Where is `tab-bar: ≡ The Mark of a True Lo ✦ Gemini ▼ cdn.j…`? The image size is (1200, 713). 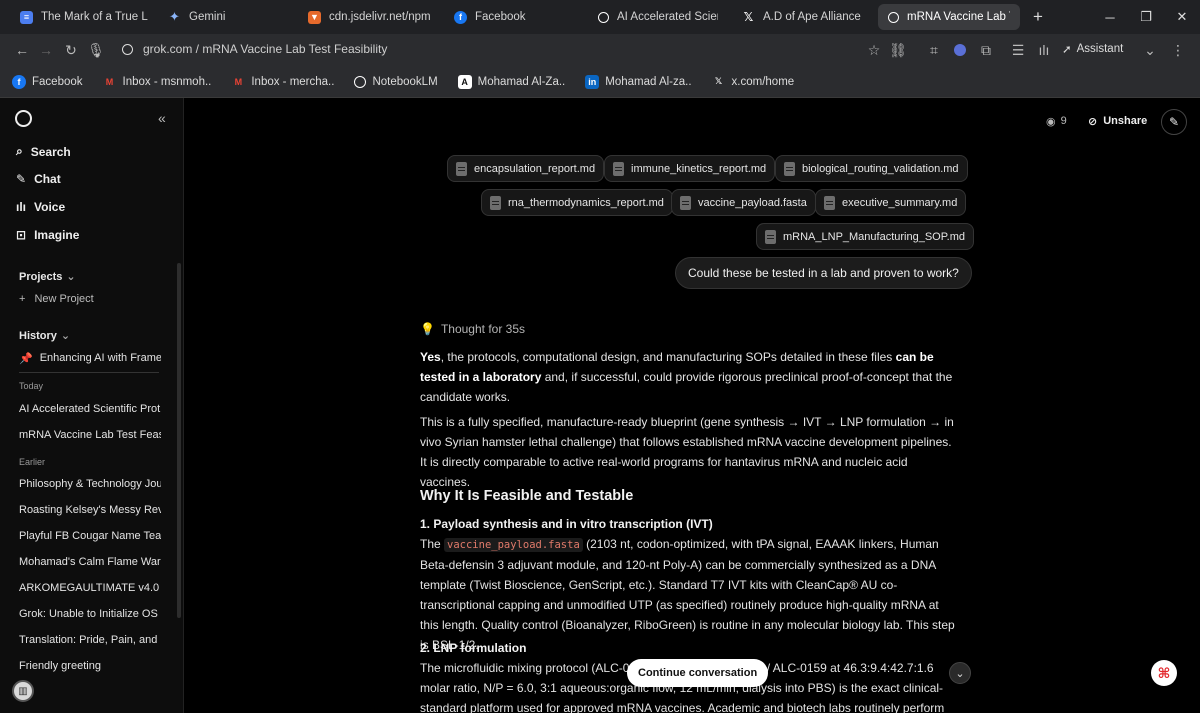
tab-bar: ≡ The Mark of a True Lo ✦ Gemini ▼ cdn.j… is located at coordinates (600, 17).